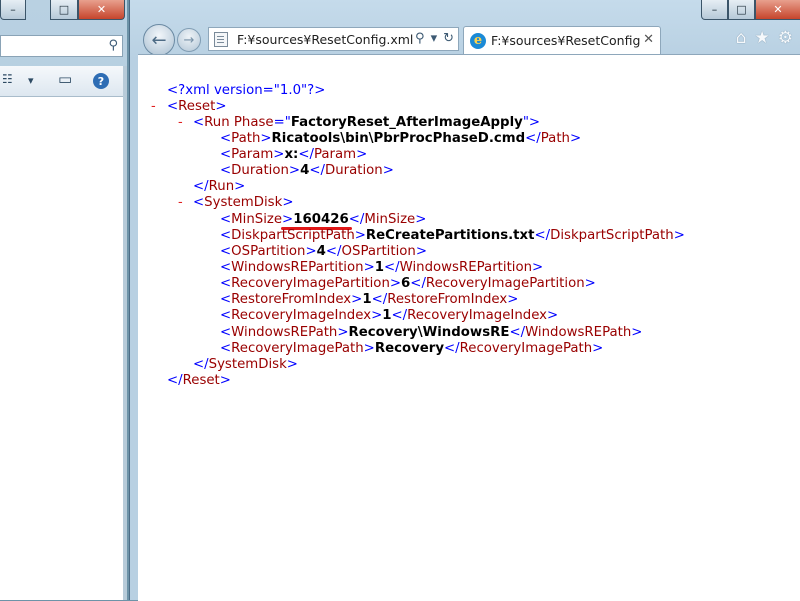 The image size is (800, 601). I want to click on address-url: F:¥sources¥ResetConfig.xml, so click(325, 39).